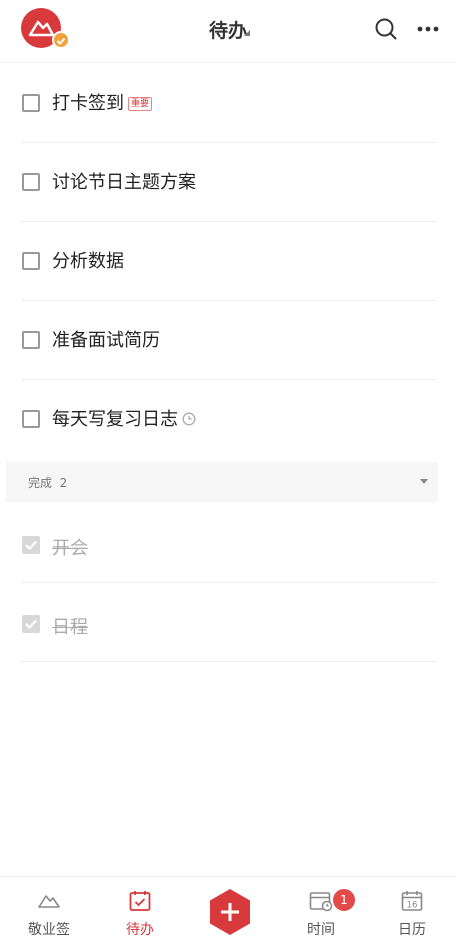 The image size is (456, 942). Describe the element at coordinates (228, 182) in the screenshot. I see `task-item: 讨论节日主题方案` at that location.